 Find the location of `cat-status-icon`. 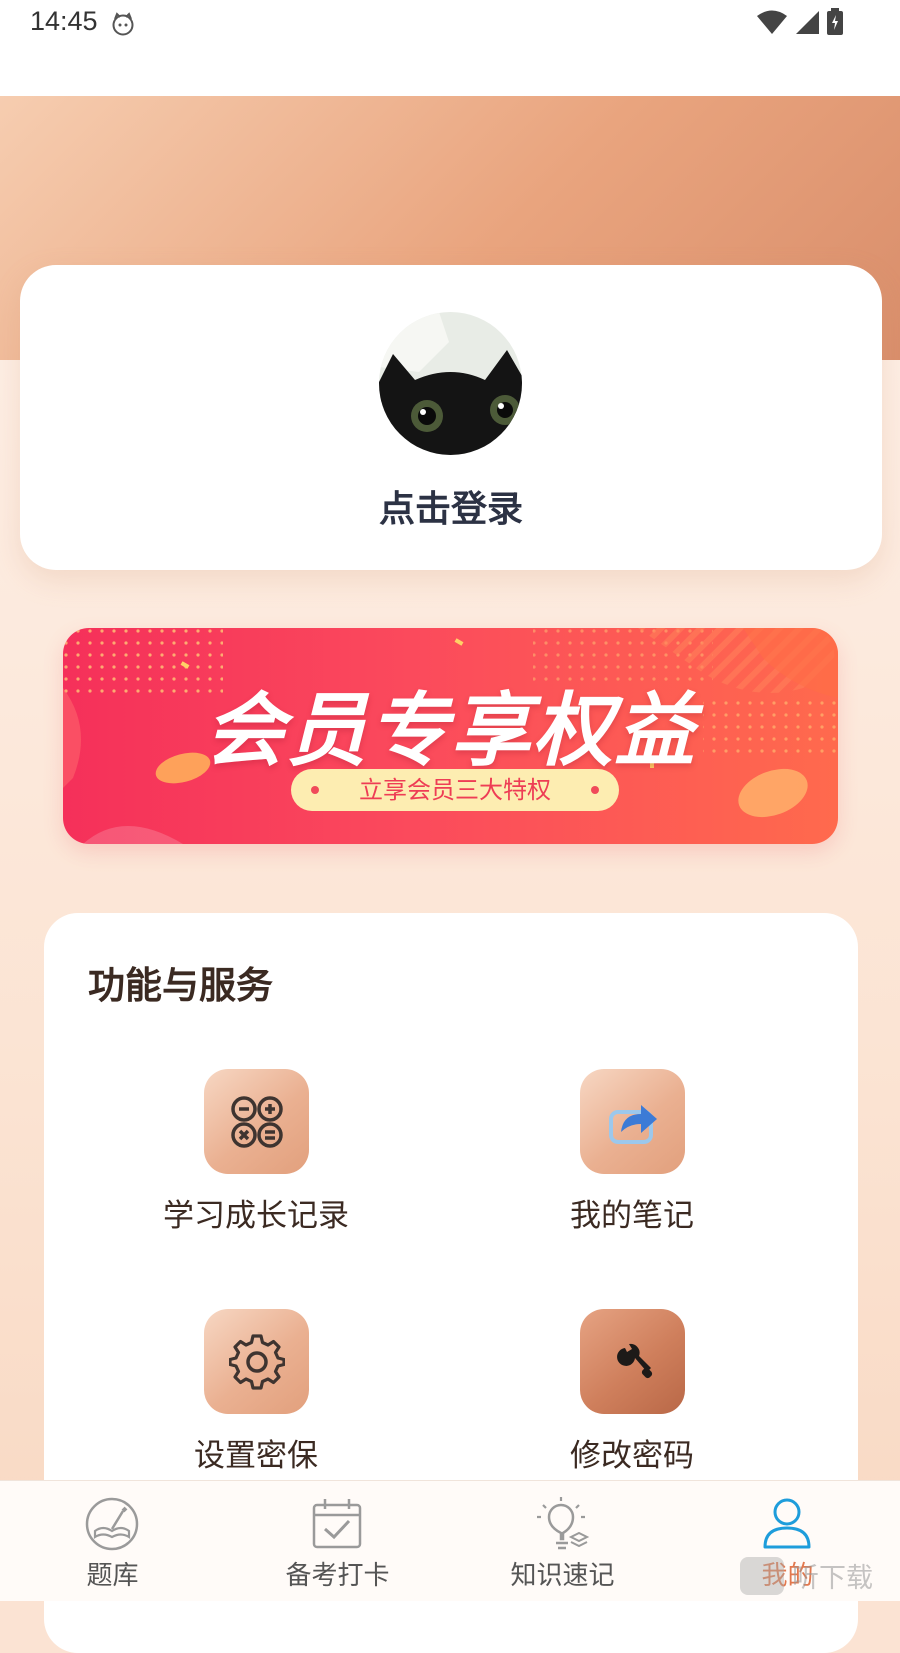

cat-status-icon is located at coordinates (123, 24).